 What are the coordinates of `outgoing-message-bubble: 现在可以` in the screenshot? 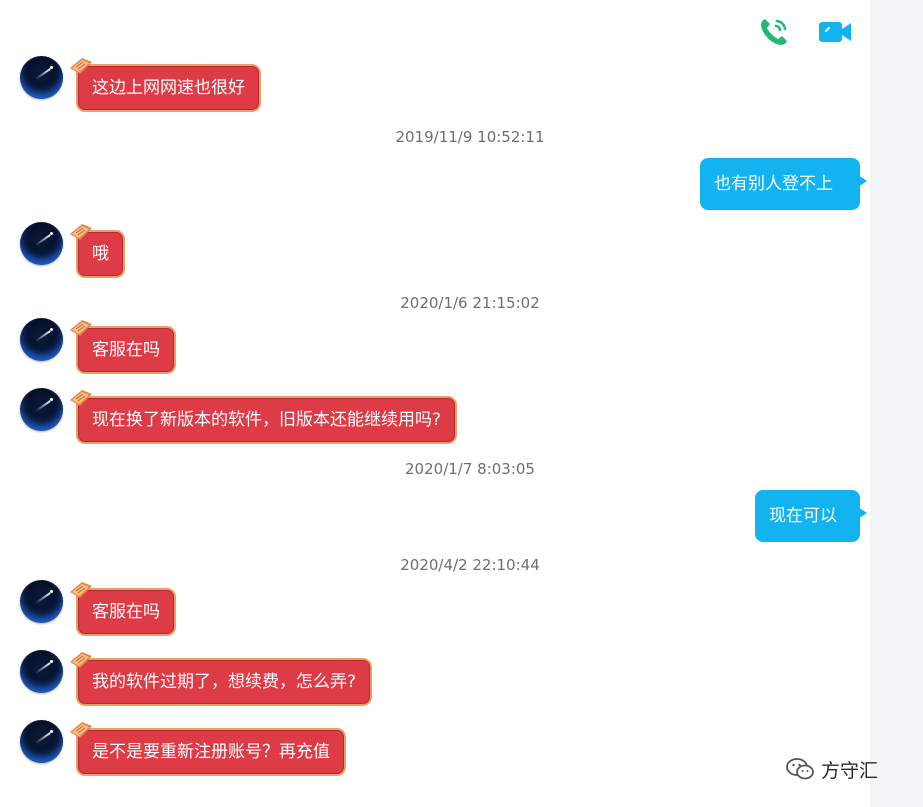 It's located at (811, 516).